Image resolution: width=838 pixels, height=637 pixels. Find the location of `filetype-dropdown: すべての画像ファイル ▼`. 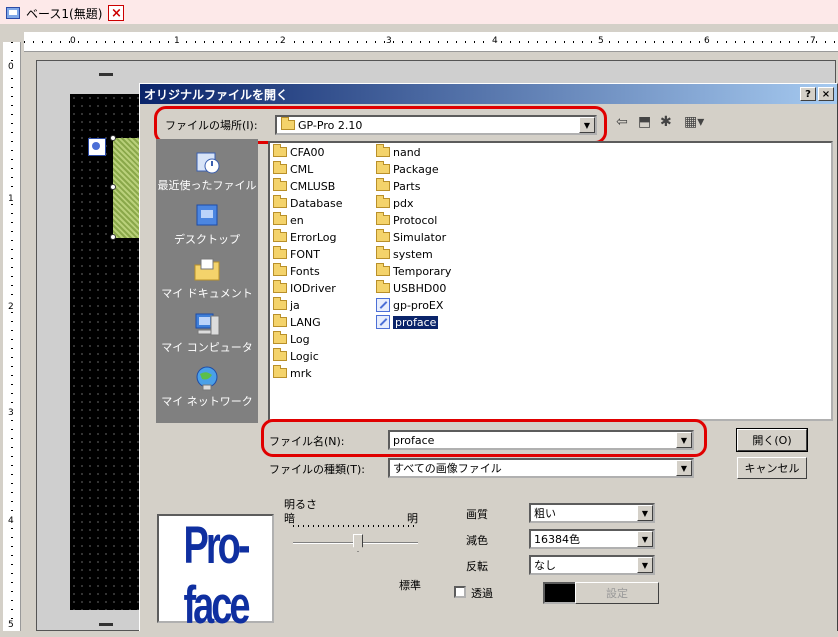

filetype-dropdown: すべての画像ファイル ▼ is located at coordinates (541, 468).